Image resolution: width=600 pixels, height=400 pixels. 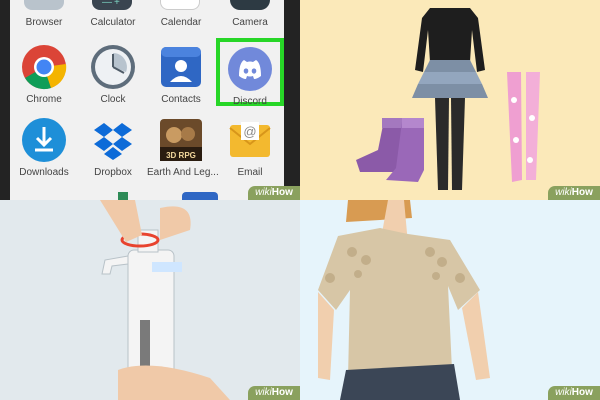 I want to click on app-label-calculator: Calculator, so click(x=113, y=22).